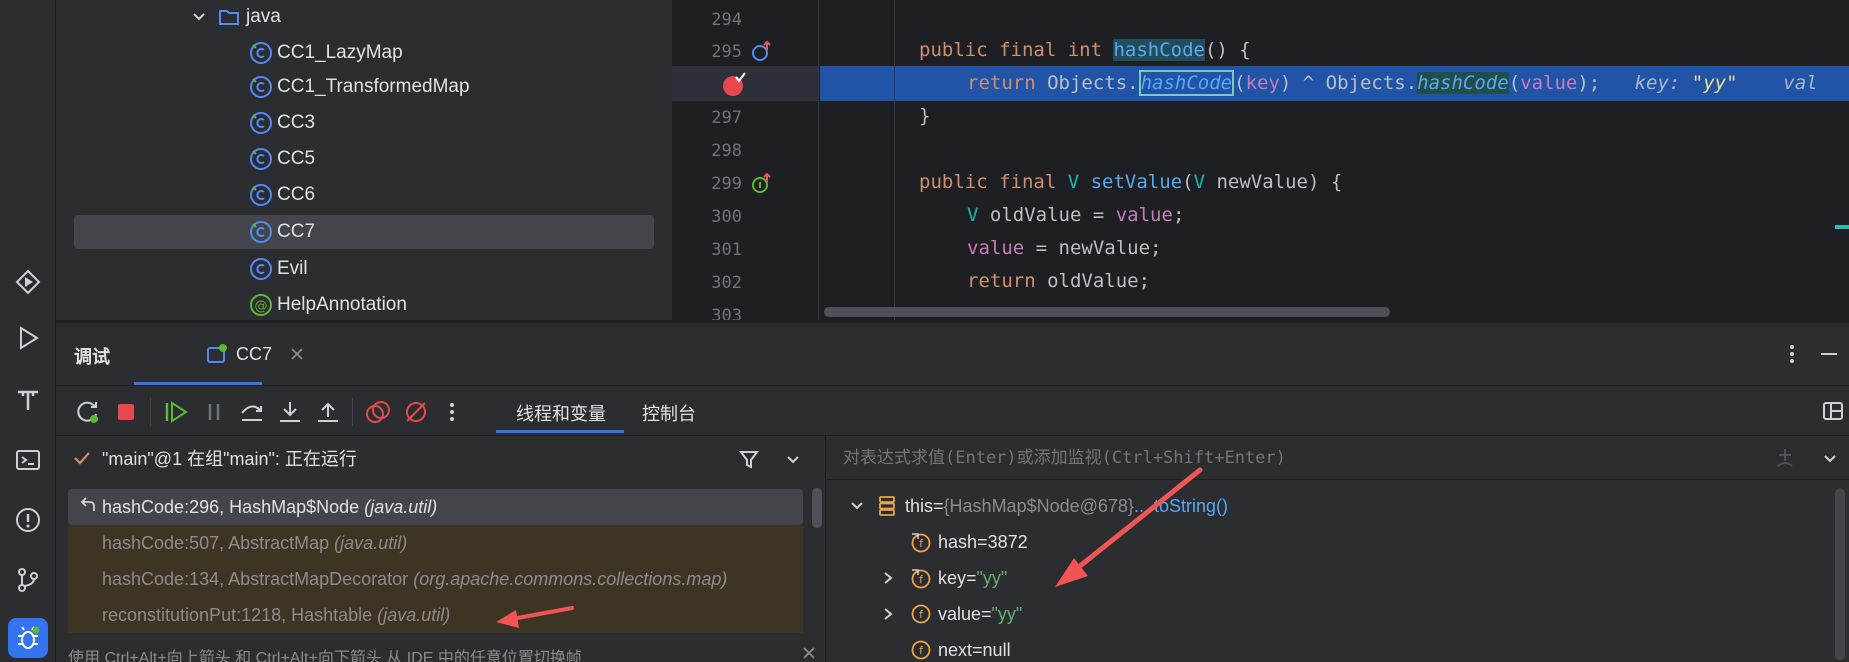  Describe the element at coordinates (290, 412) in the screenshot. I see `step-into-icon` at that location.